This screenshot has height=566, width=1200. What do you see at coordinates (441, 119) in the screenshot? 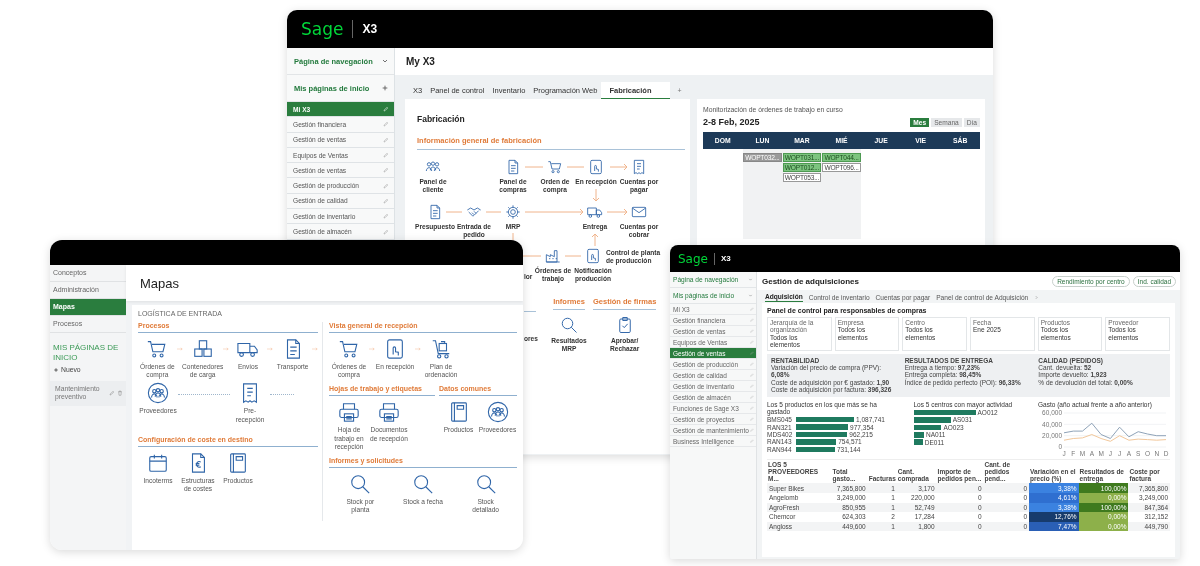
I see `card-title: Fabricación` at bounding box center [441, 119].